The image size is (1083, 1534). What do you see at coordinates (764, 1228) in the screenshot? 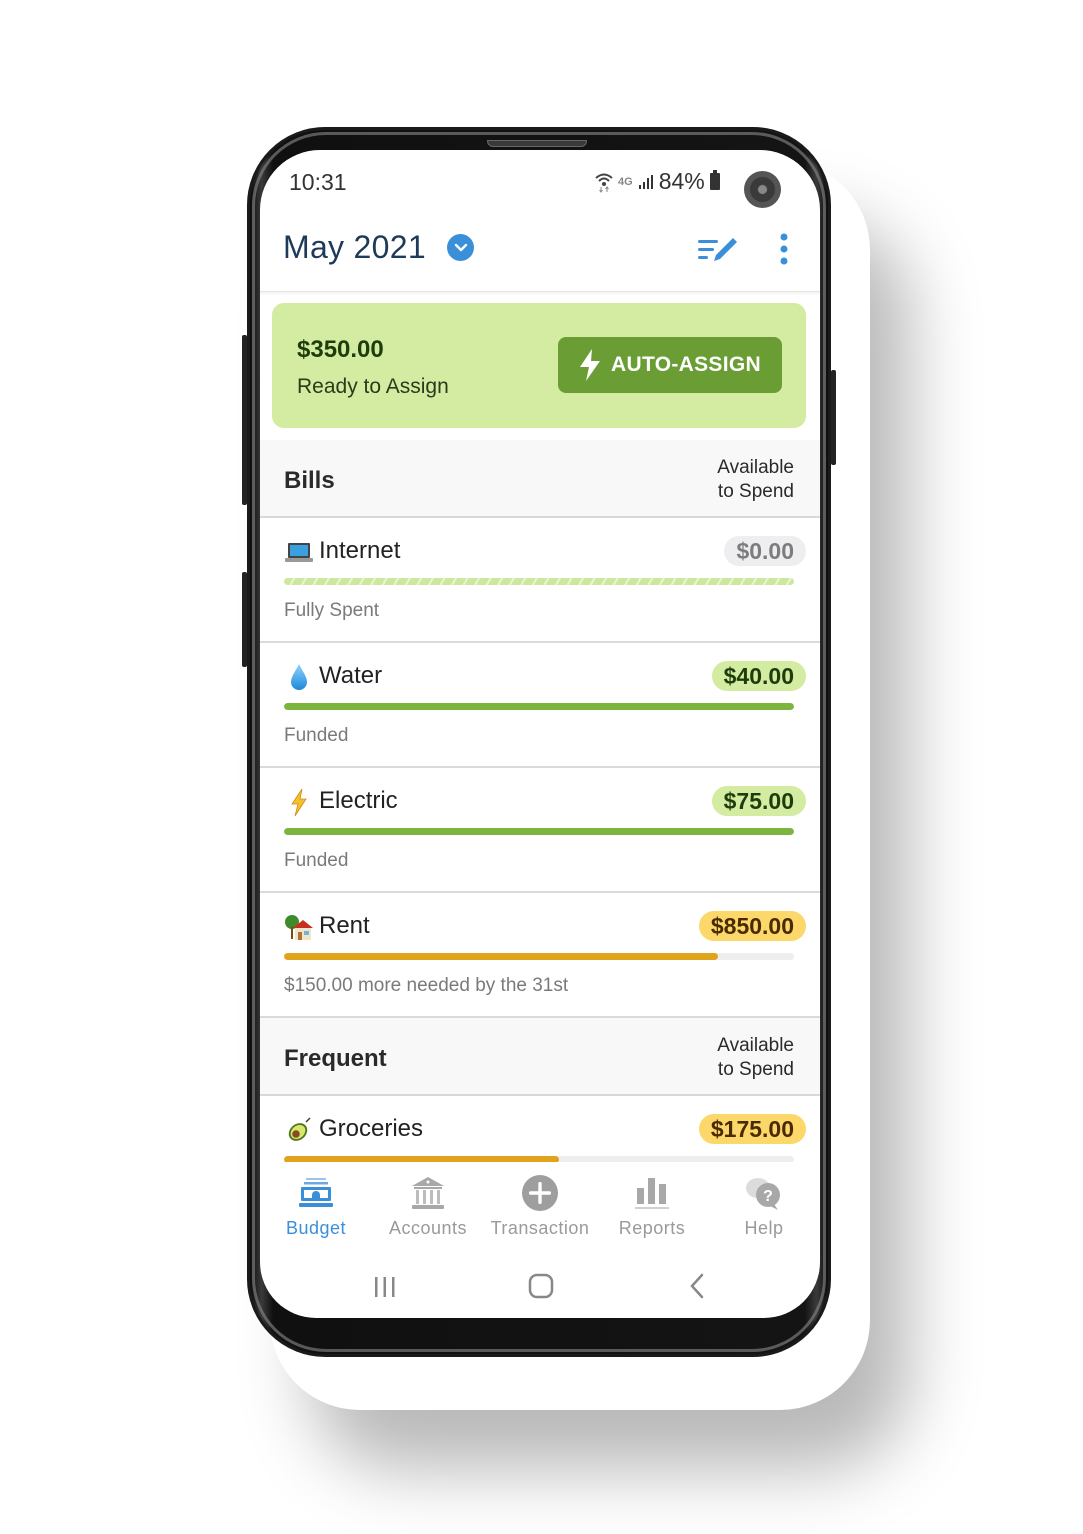
I see `nav-label: Help` at bounding box center [764, 1228].